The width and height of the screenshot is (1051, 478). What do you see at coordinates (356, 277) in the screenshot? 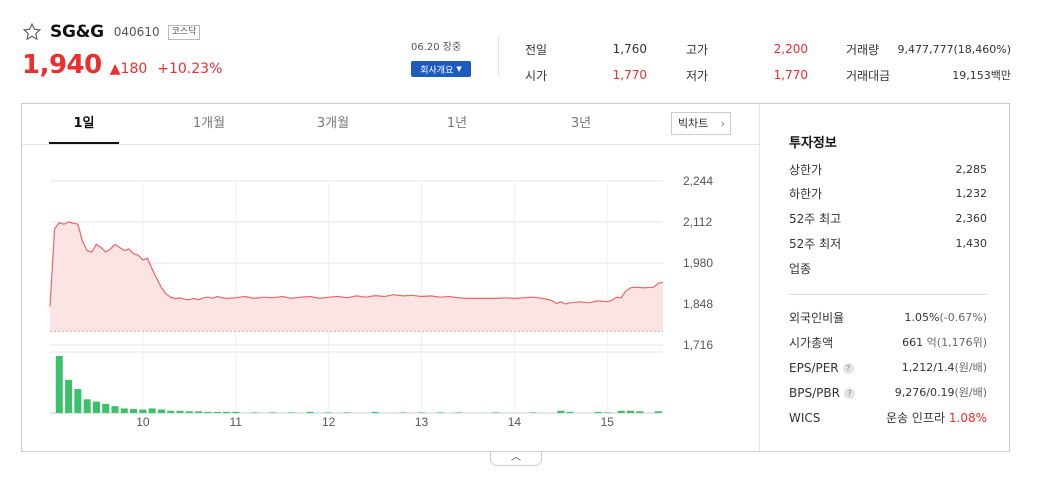
I see `price-area` at bounding box center [356, 277].